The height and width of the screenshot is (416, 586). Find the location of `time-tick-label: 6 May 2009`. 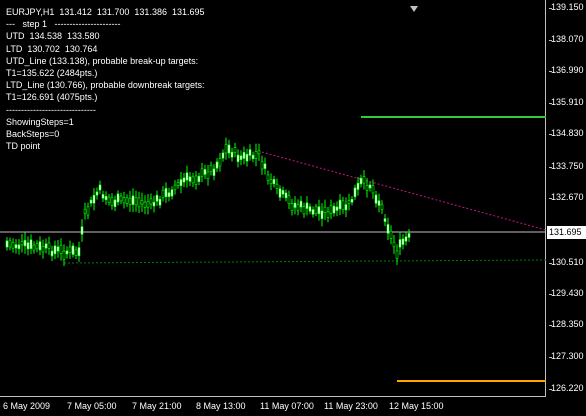

time-tick-label: 6 May 2009 is located at coordinates (27, 406).